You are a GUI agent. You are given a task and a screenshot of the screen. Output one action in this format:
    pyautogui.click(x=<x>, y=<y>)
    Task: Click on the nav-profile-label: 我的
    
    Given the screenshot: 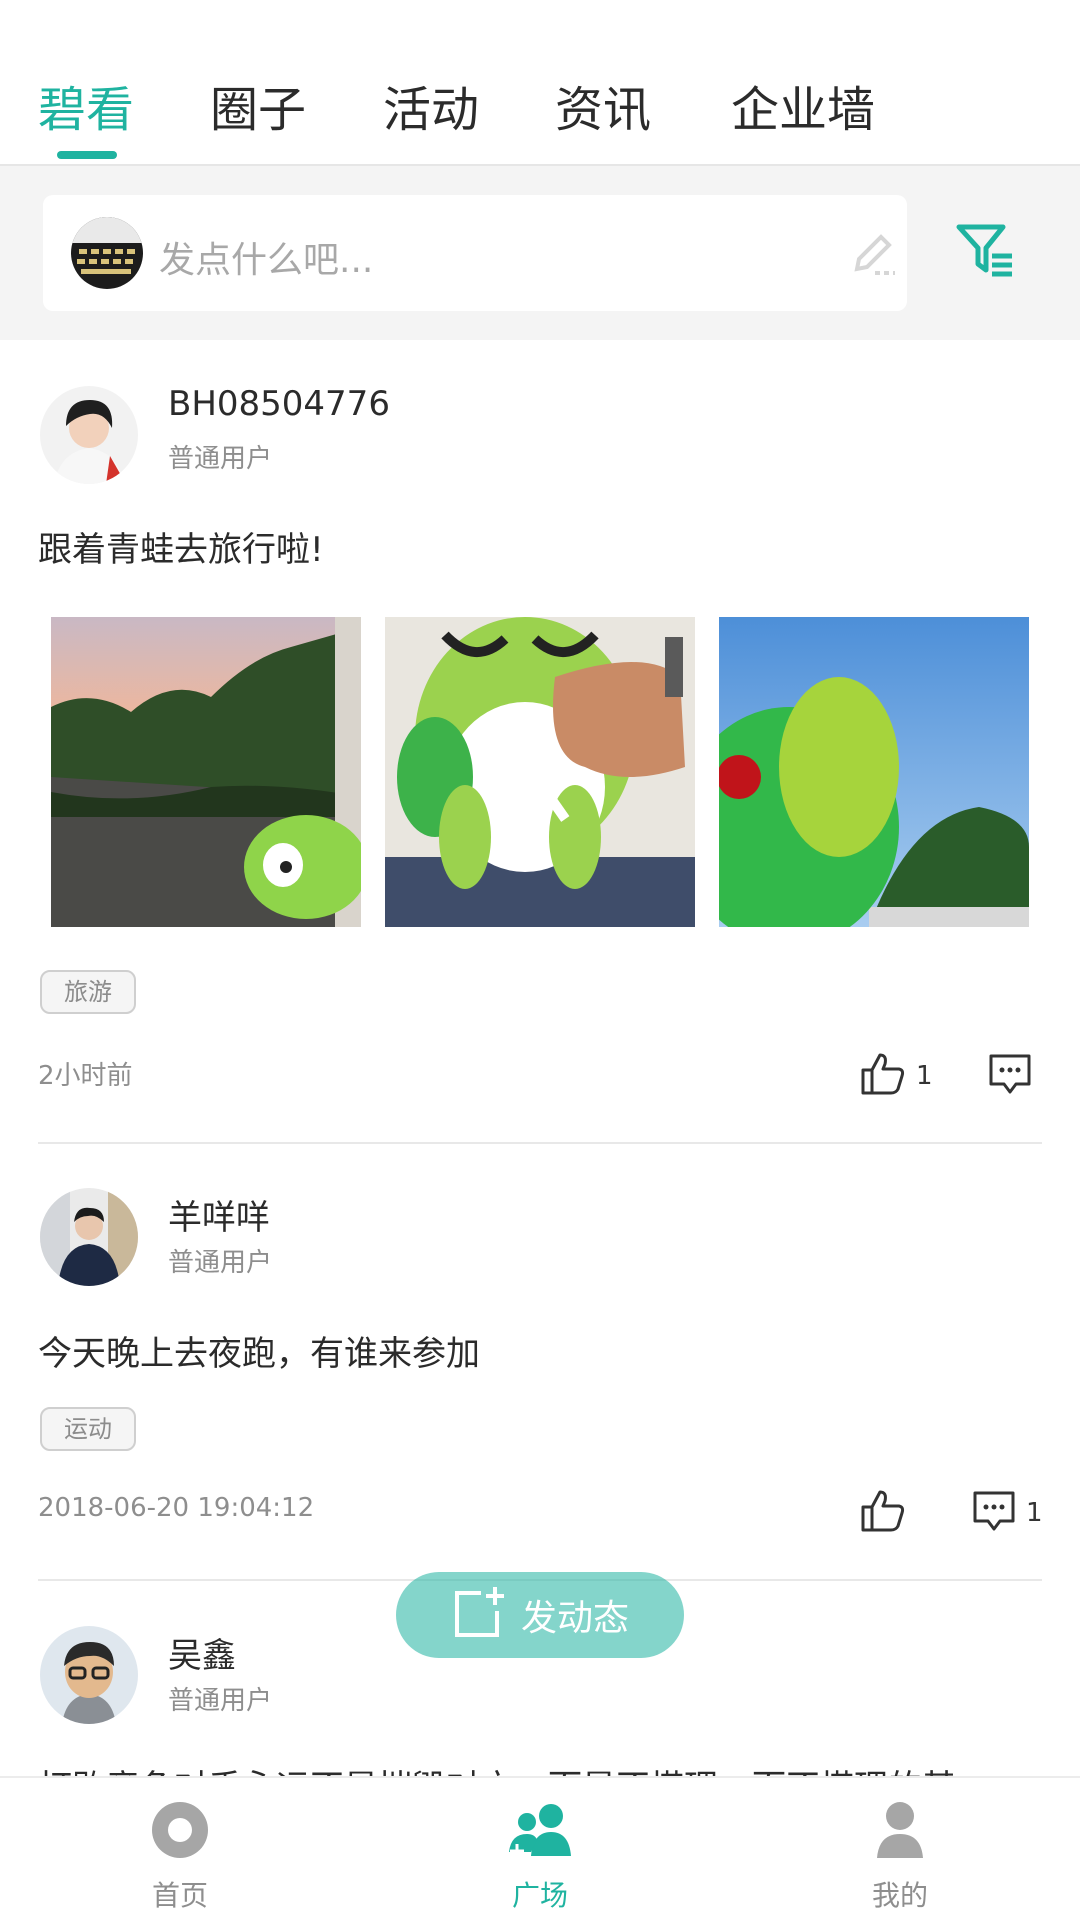 What is the action you would take?
    pyautogui.click(x=899, y=1895)
    